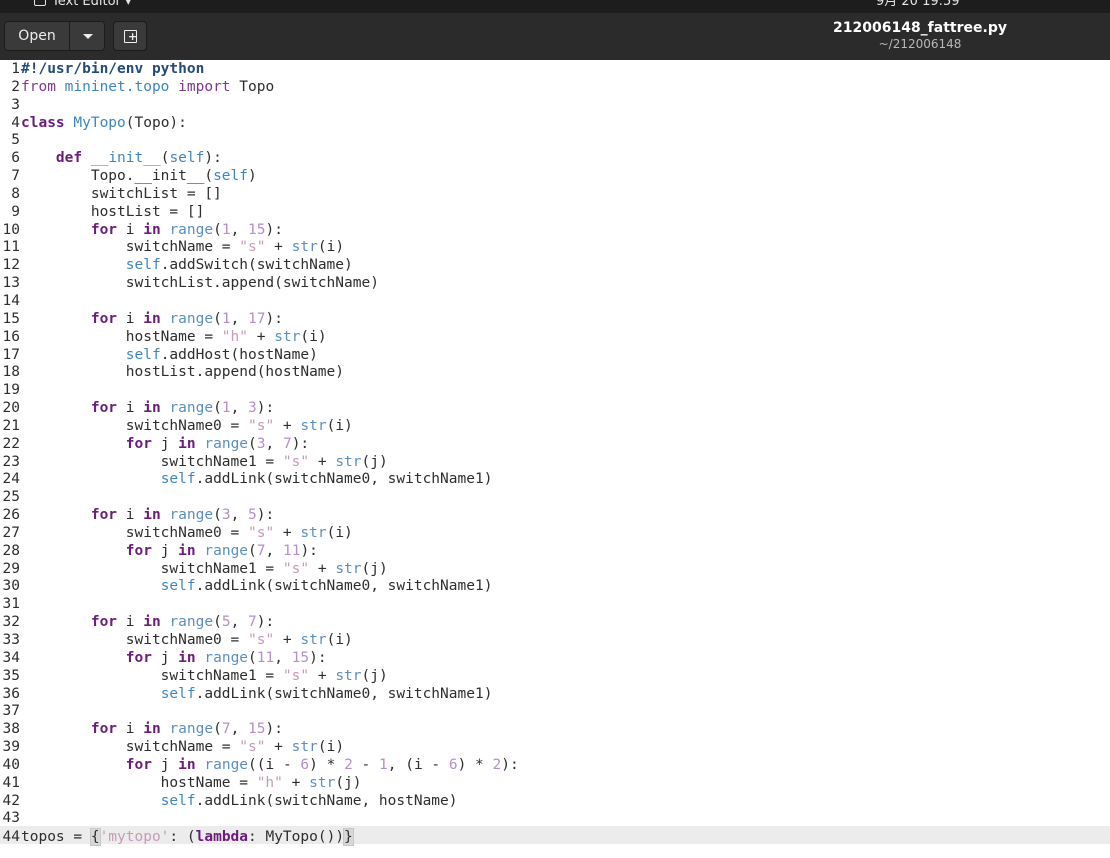 This screenshot has height=858, width=1110. What do you see at coordinates (148, 86) in the screenshot?
I see `code-text: from mininet.topo import Topo` at bounding box center [148, 86].